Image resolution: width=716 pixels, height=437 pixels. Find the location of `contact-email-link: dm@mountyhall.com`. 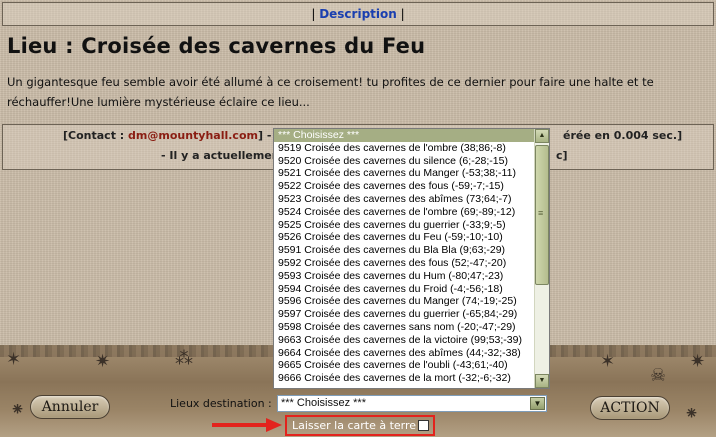

contact-email-link: dm@mountyhall.com is located at coordinates (193, 135).